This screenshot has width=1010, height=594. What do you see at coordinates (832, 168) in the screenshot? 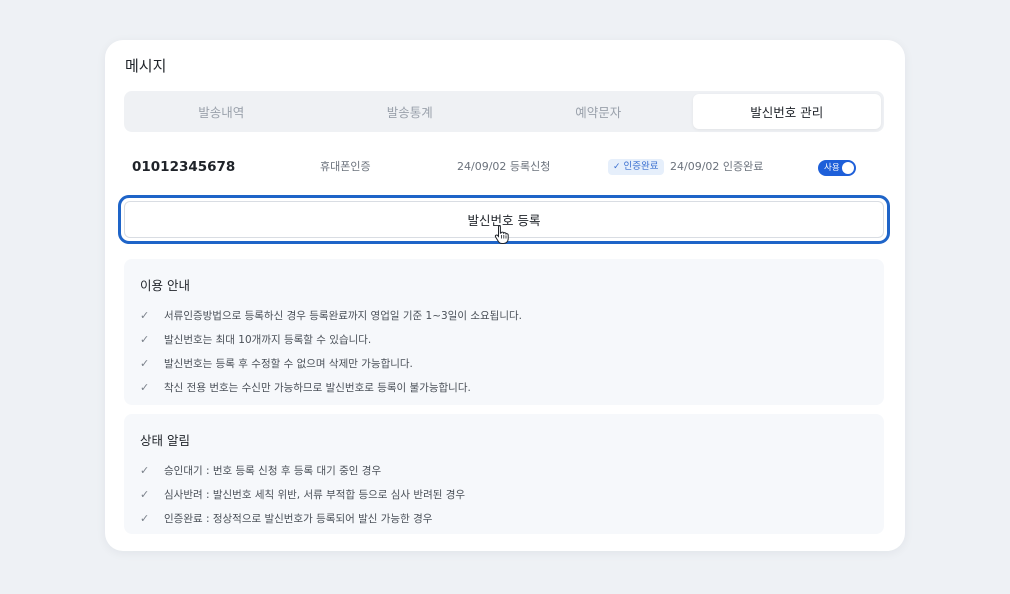
I see `use-toggle-label: 사용` at bounding box center [832, 168].